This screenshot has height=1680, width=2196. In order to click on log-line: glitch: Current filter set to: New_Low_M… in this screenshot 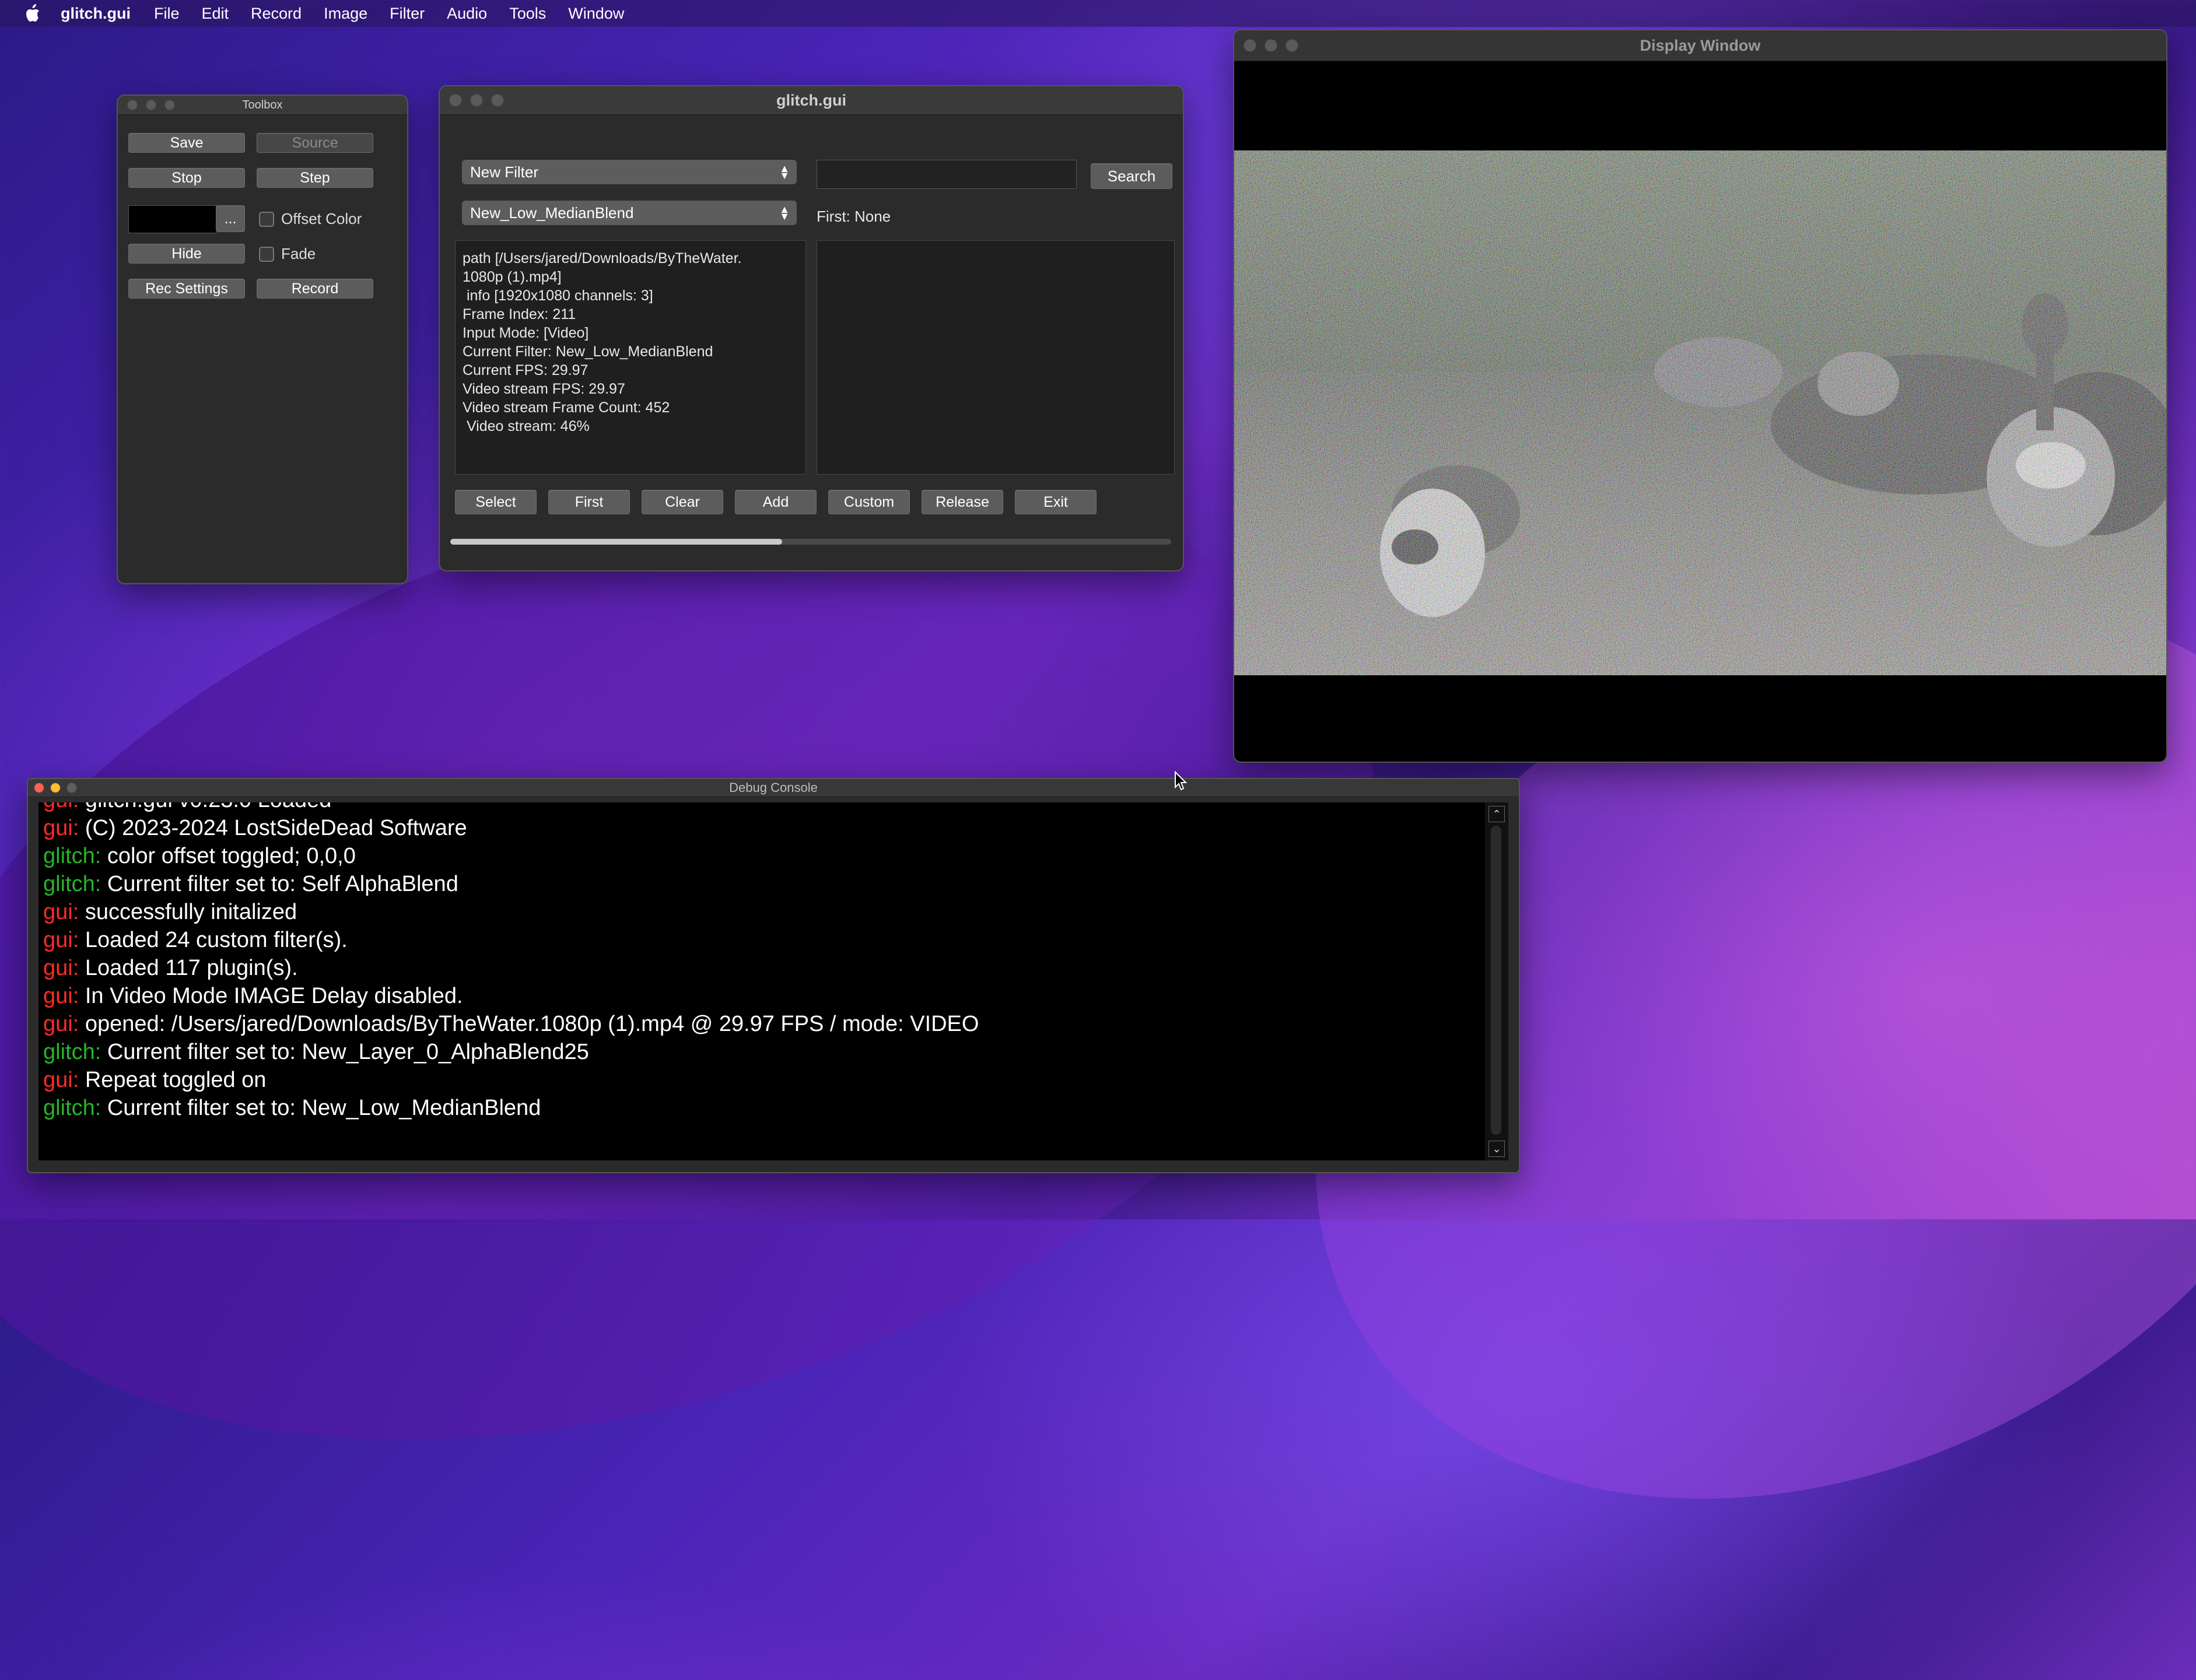, I will do `click(511, 1108)`.